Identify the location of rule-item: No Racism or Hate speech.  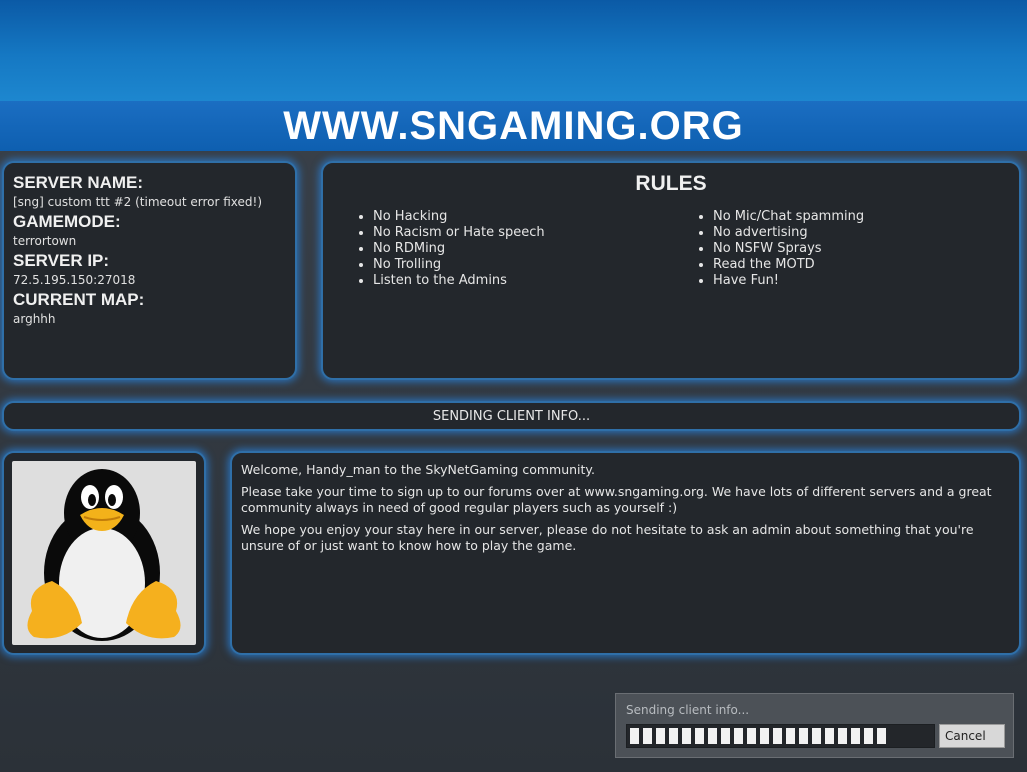
(459, 233).